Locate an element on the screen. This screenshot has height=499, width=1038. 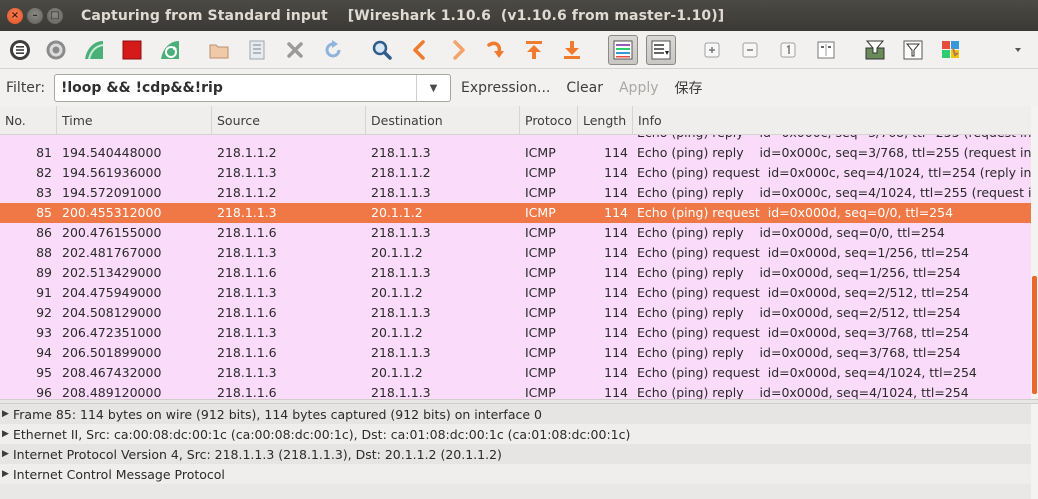
packet-list-scrollbar is located at coordinates (1034, 252).